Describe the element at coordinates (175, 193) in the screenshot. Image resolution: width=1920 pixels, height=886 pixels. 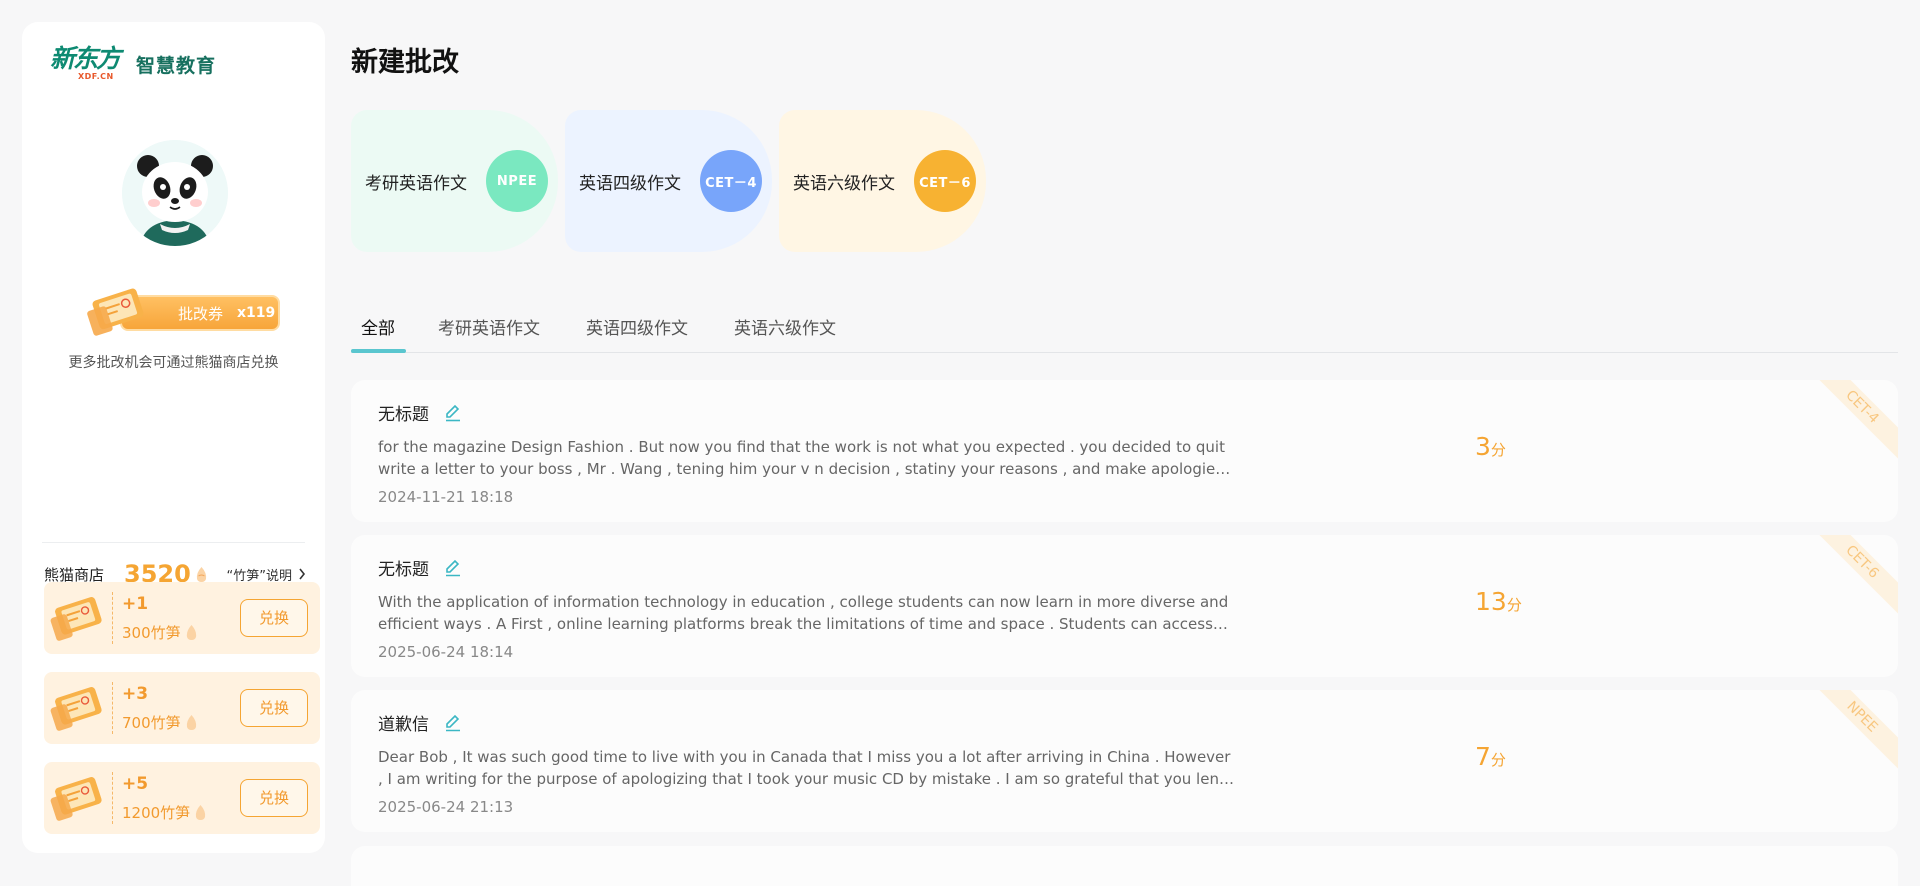
I see `panda-avatar` at that location.